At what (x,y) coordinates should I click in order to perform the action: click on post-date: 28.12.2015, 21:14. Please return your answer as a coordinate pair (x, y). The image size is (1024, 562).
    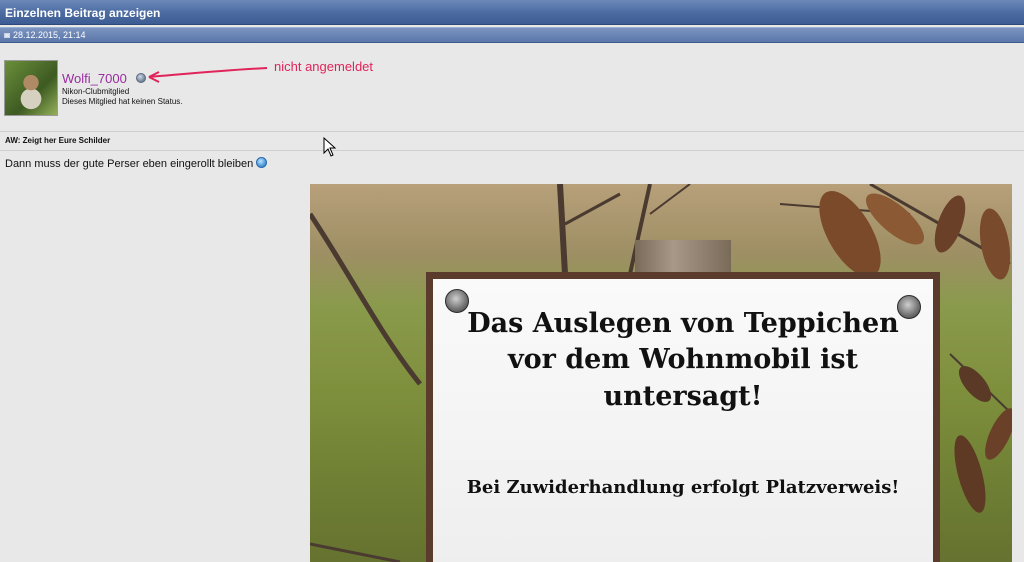
    Looking at the image, I should click on (49, 35).